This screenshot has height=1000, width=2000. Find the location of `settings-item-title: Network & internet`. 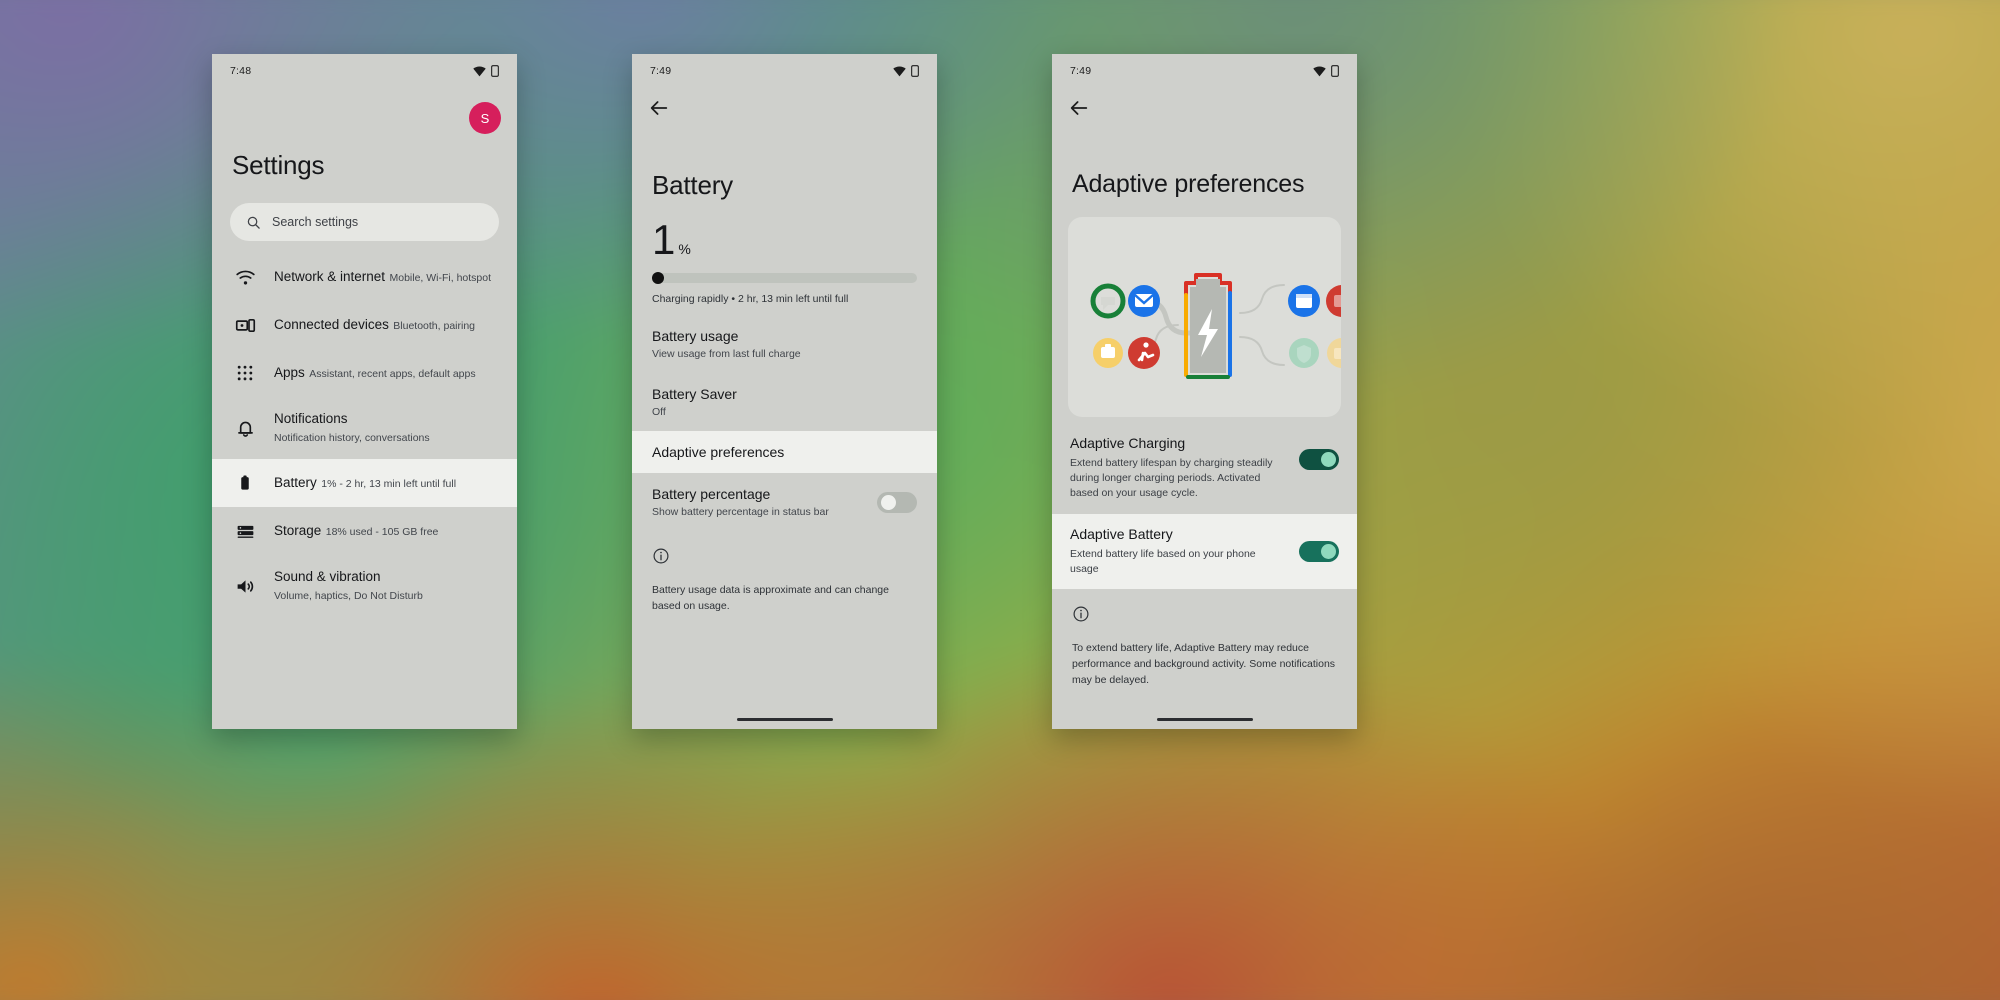

settings-item-title: Network & internet is located at coordinates (330, 276).